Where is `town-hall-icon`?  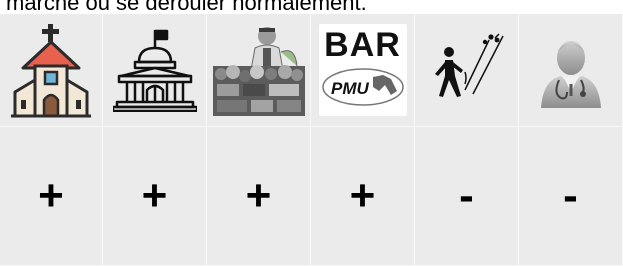
town-hall-icon is located at coordinates (154, 70).